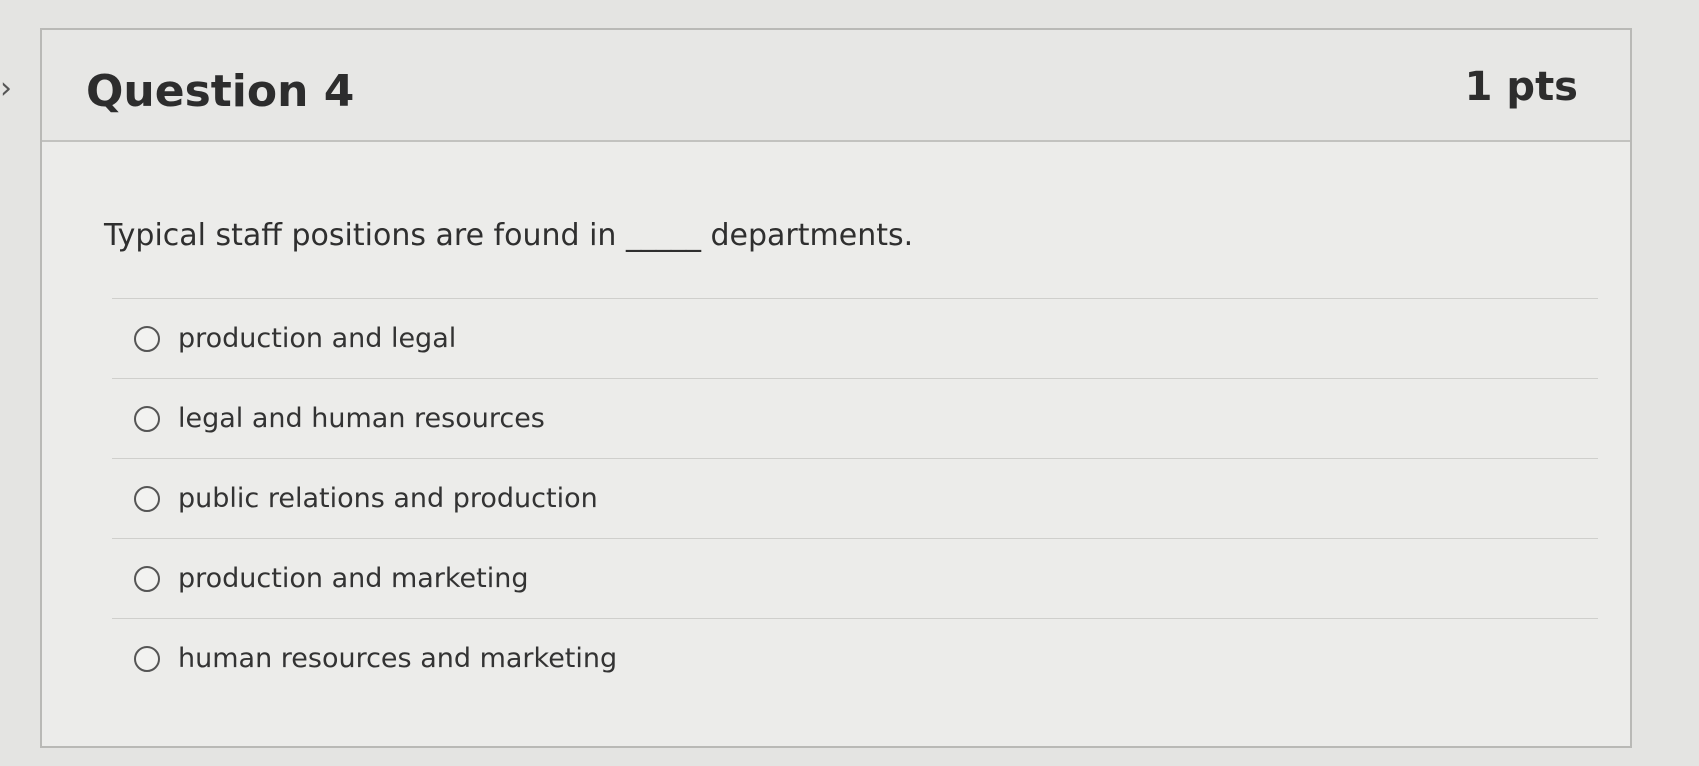 The width and height of the screenshot is (1699, 766). What do you see at coordinates (836, 86) in the screenshot?
I see `question-header: Question 4 1 pts` at bounding box center [836, 86].